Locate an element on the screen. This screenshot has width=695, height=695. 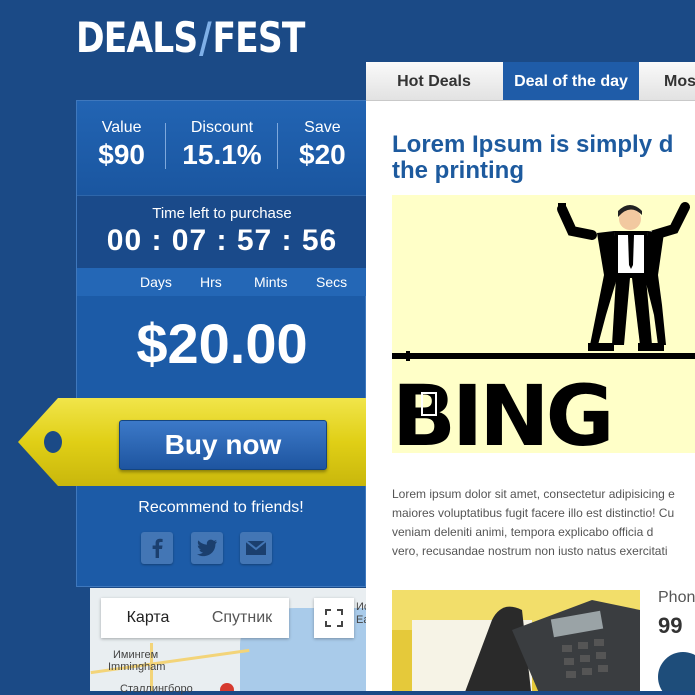
stat-discount-label: Discount is located at coordinates (222, 127).